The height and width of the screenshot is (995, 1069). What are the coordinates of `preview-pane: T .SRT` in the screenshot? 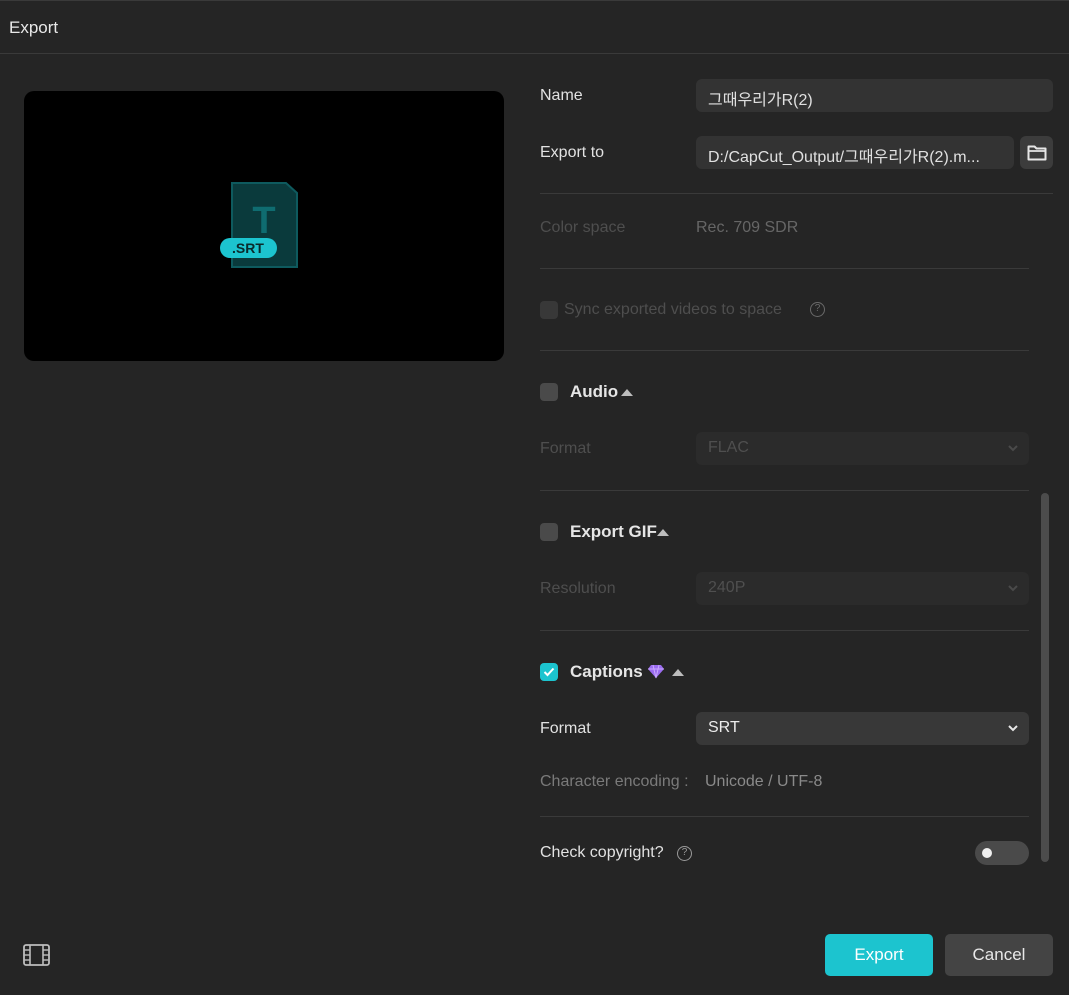 It's located at (264, 226).